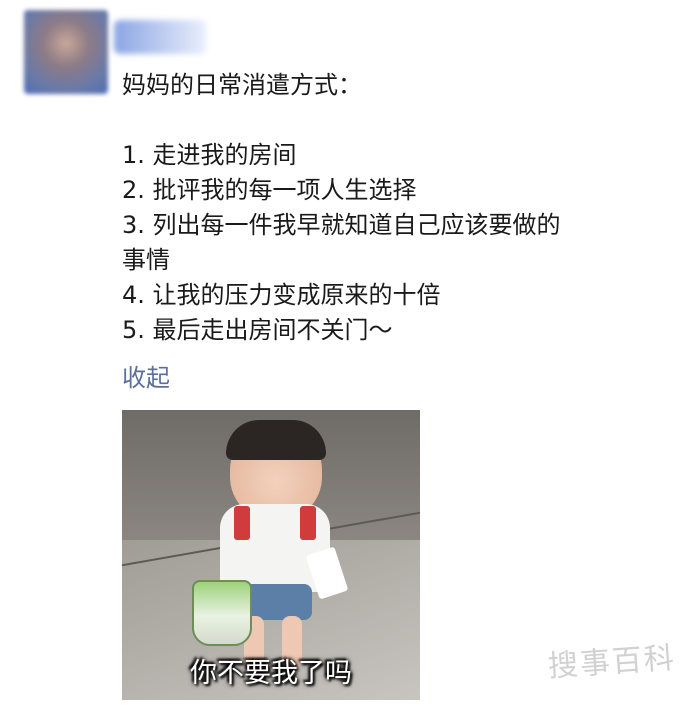  What do you see at coordinates (222, 613) in the screenshot?
I see `toy-bucket` at bounding box center [222, 613].